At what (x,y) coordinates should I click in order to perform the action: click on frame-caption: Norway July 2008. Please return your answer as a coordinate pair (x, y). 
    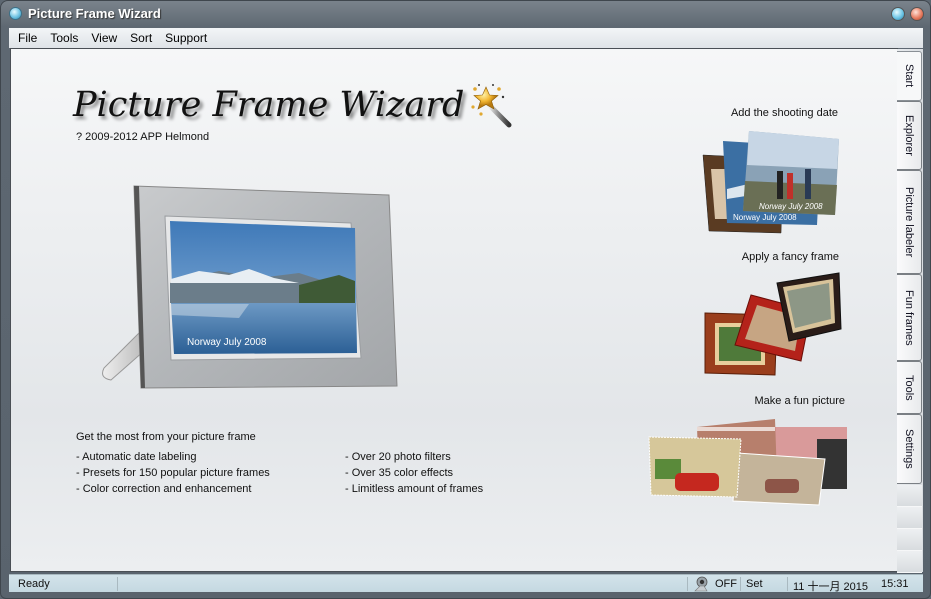
    Looking at the image, I should click on (227, 342).